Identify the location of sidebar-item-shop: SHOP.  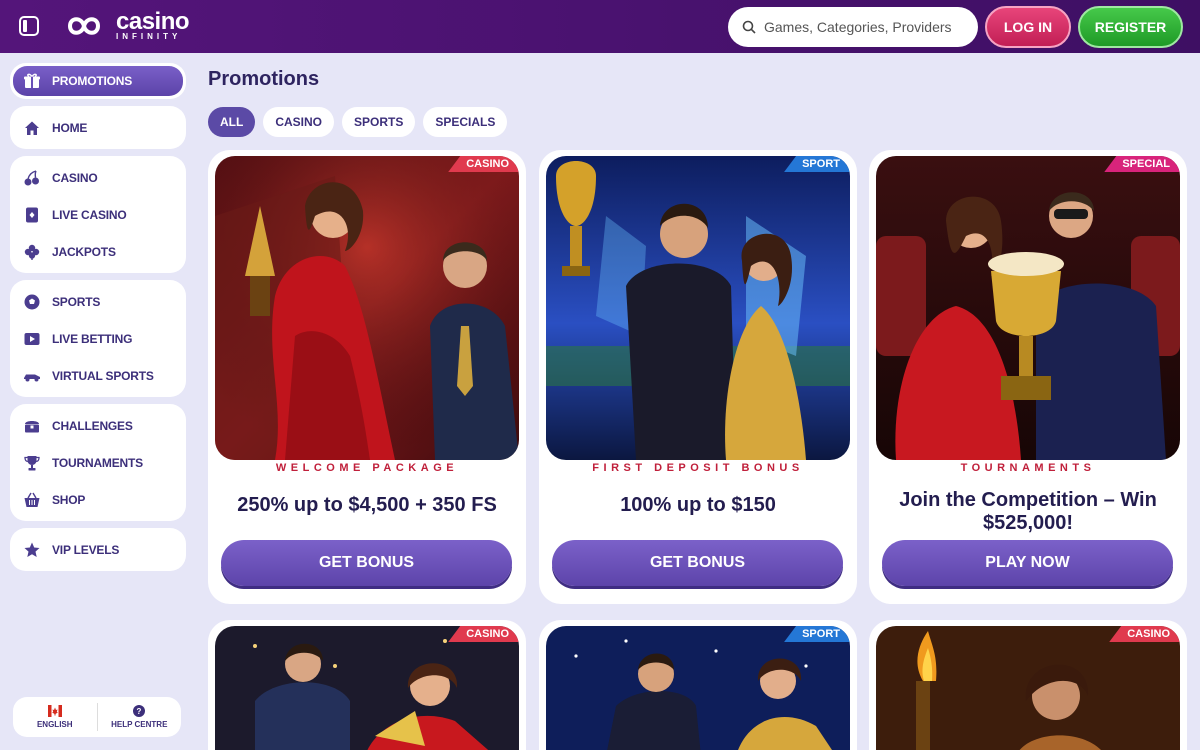
(98, 499).